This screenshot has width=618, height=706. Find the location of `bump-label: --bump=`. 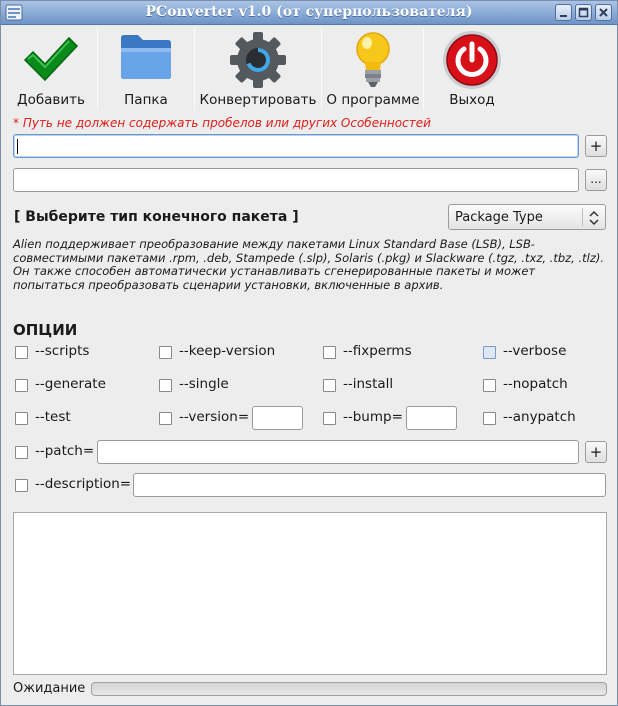

bump-label: --bump= is located at coordinates (373, 417).